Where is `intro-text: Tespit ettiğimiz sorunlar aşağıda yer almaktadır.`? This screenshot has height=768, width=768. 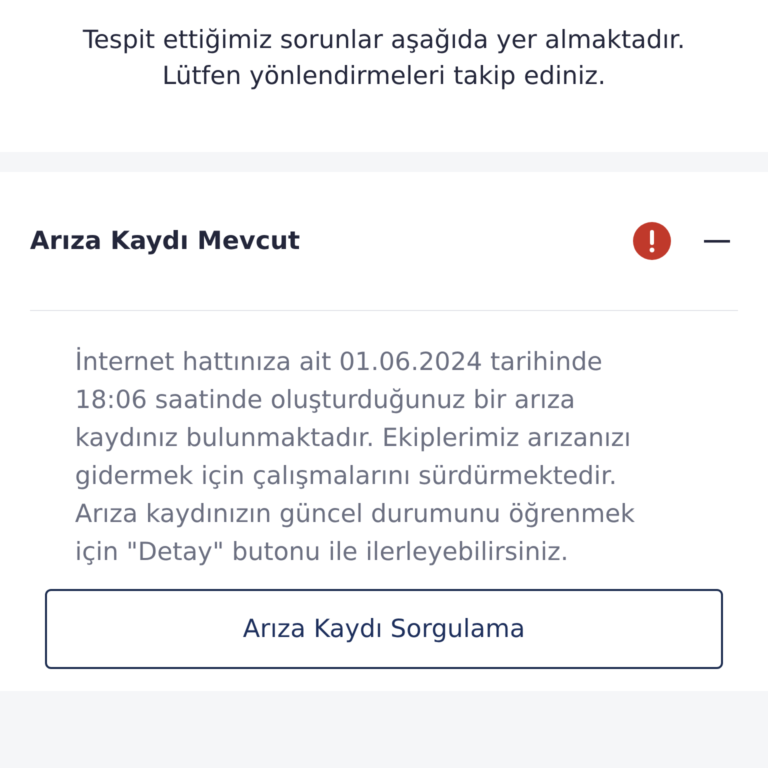 intro-text: Tespit ettiğimiz sorunlar aşağıda yer almaktadır. is located at coordinates (384, 40).